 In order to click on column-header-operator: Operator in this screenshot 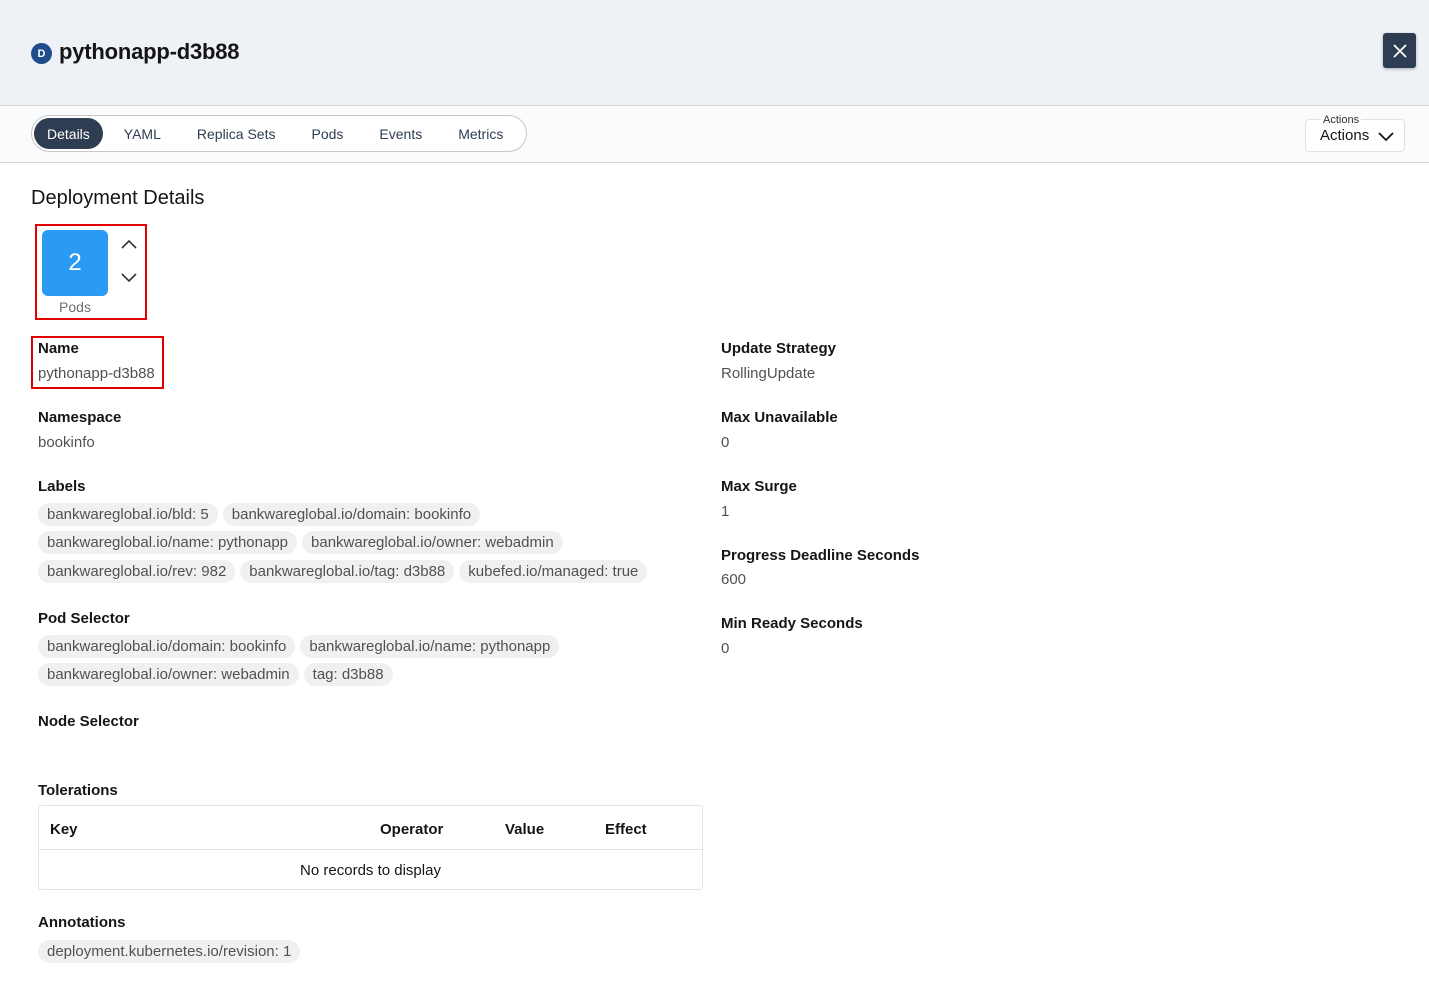, I will do `click(411, 829)`.